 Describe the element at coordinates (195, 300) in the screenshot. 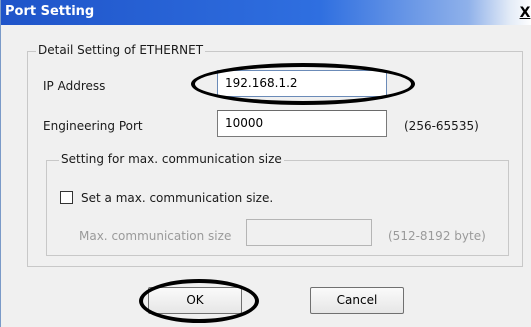

I see `ok-button: OK` at that location.